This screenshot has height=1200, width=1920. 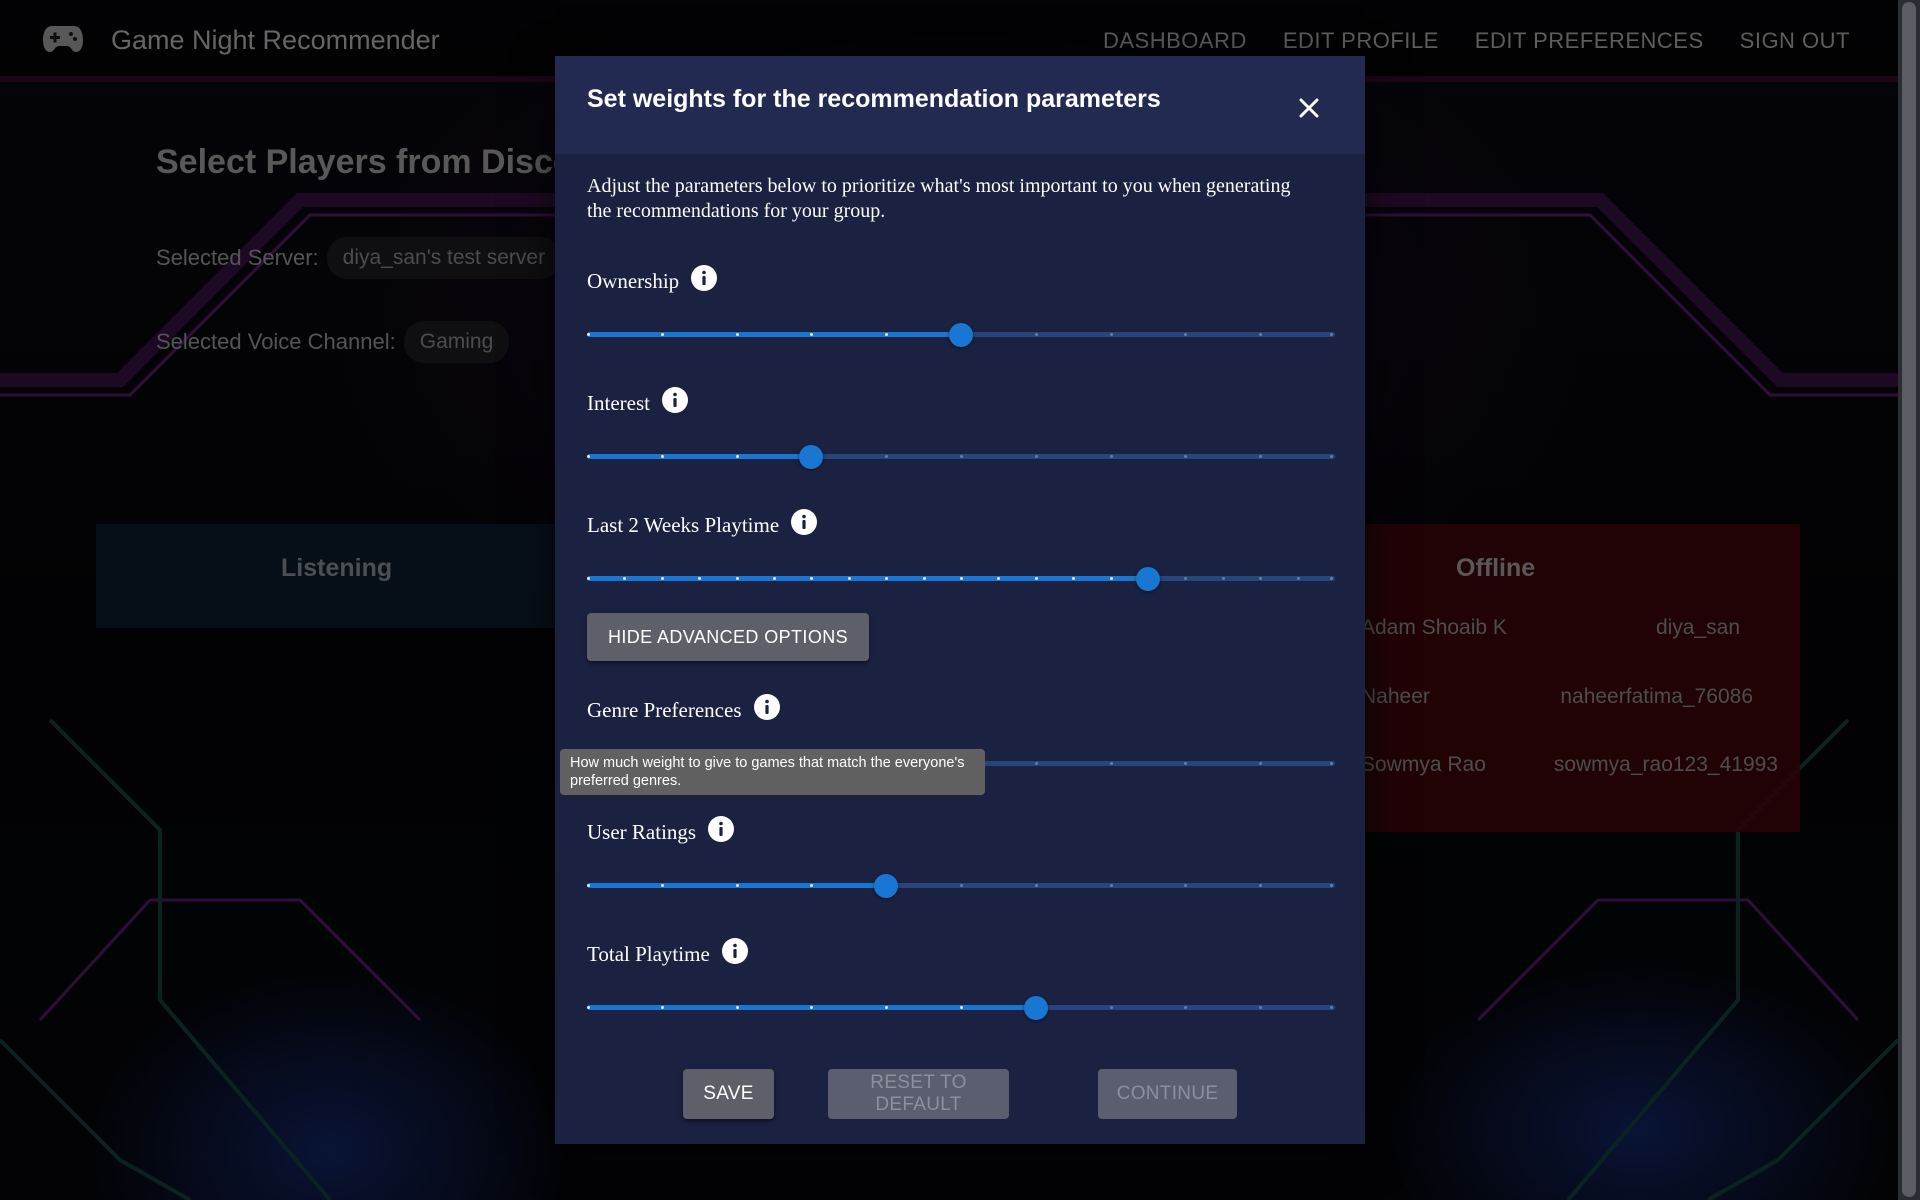 I want to click on interest-slider, so click(x=961, y=457).